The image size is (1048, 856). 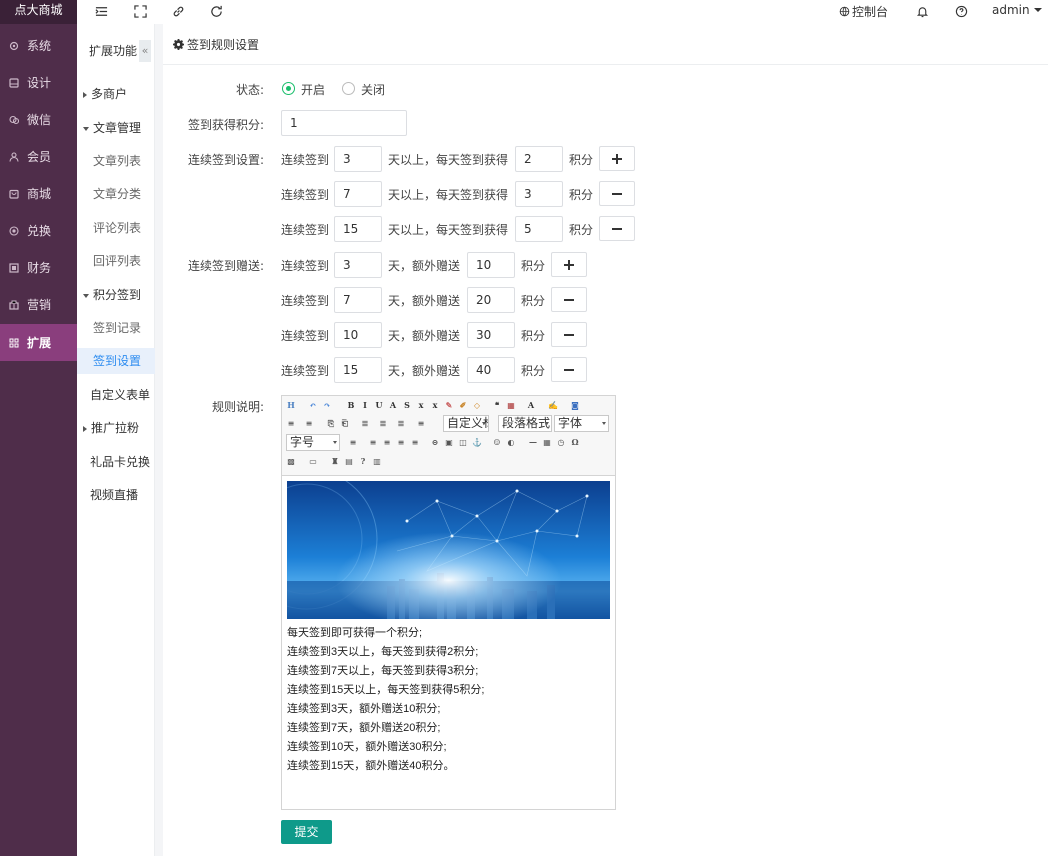 What do you see at coordinates (863, 11) in the screenshot?
I see `console-link: 控制台` at bounding box center [863, 11].